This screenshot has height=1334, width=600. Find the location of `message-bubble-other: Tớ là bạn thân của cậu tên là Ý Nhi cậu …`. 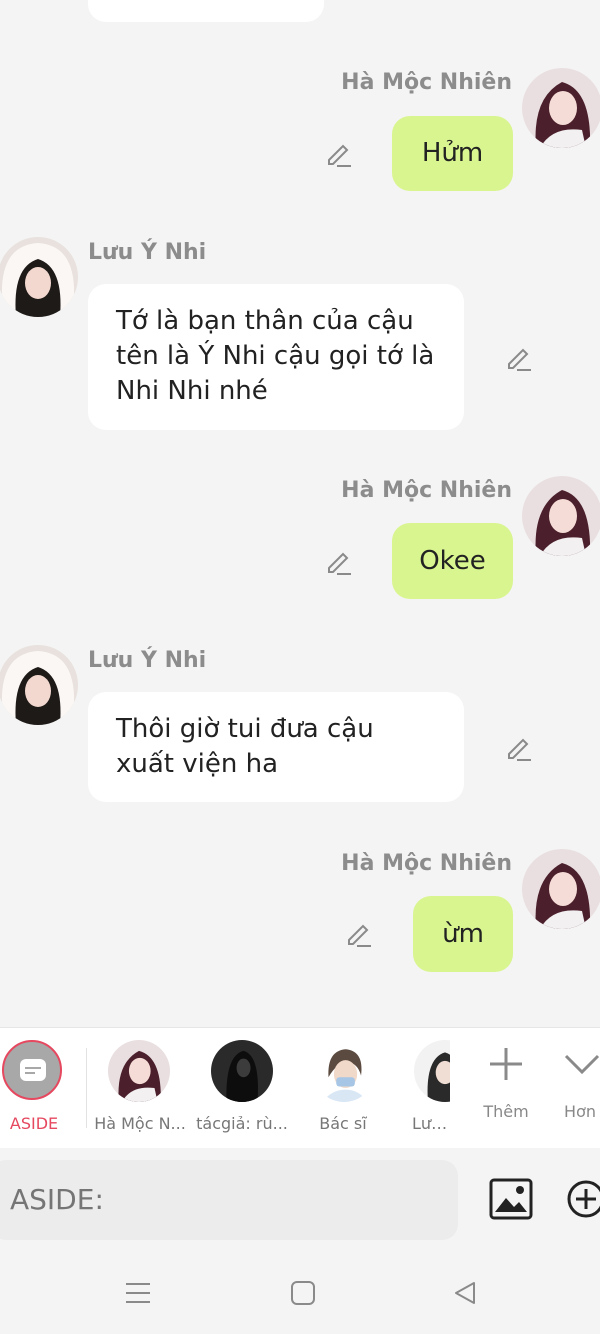

message-bubble-other: Tớ là bạn thân của cậu tên là Ý Nhi cậu … is located at coordinates (276, 357).